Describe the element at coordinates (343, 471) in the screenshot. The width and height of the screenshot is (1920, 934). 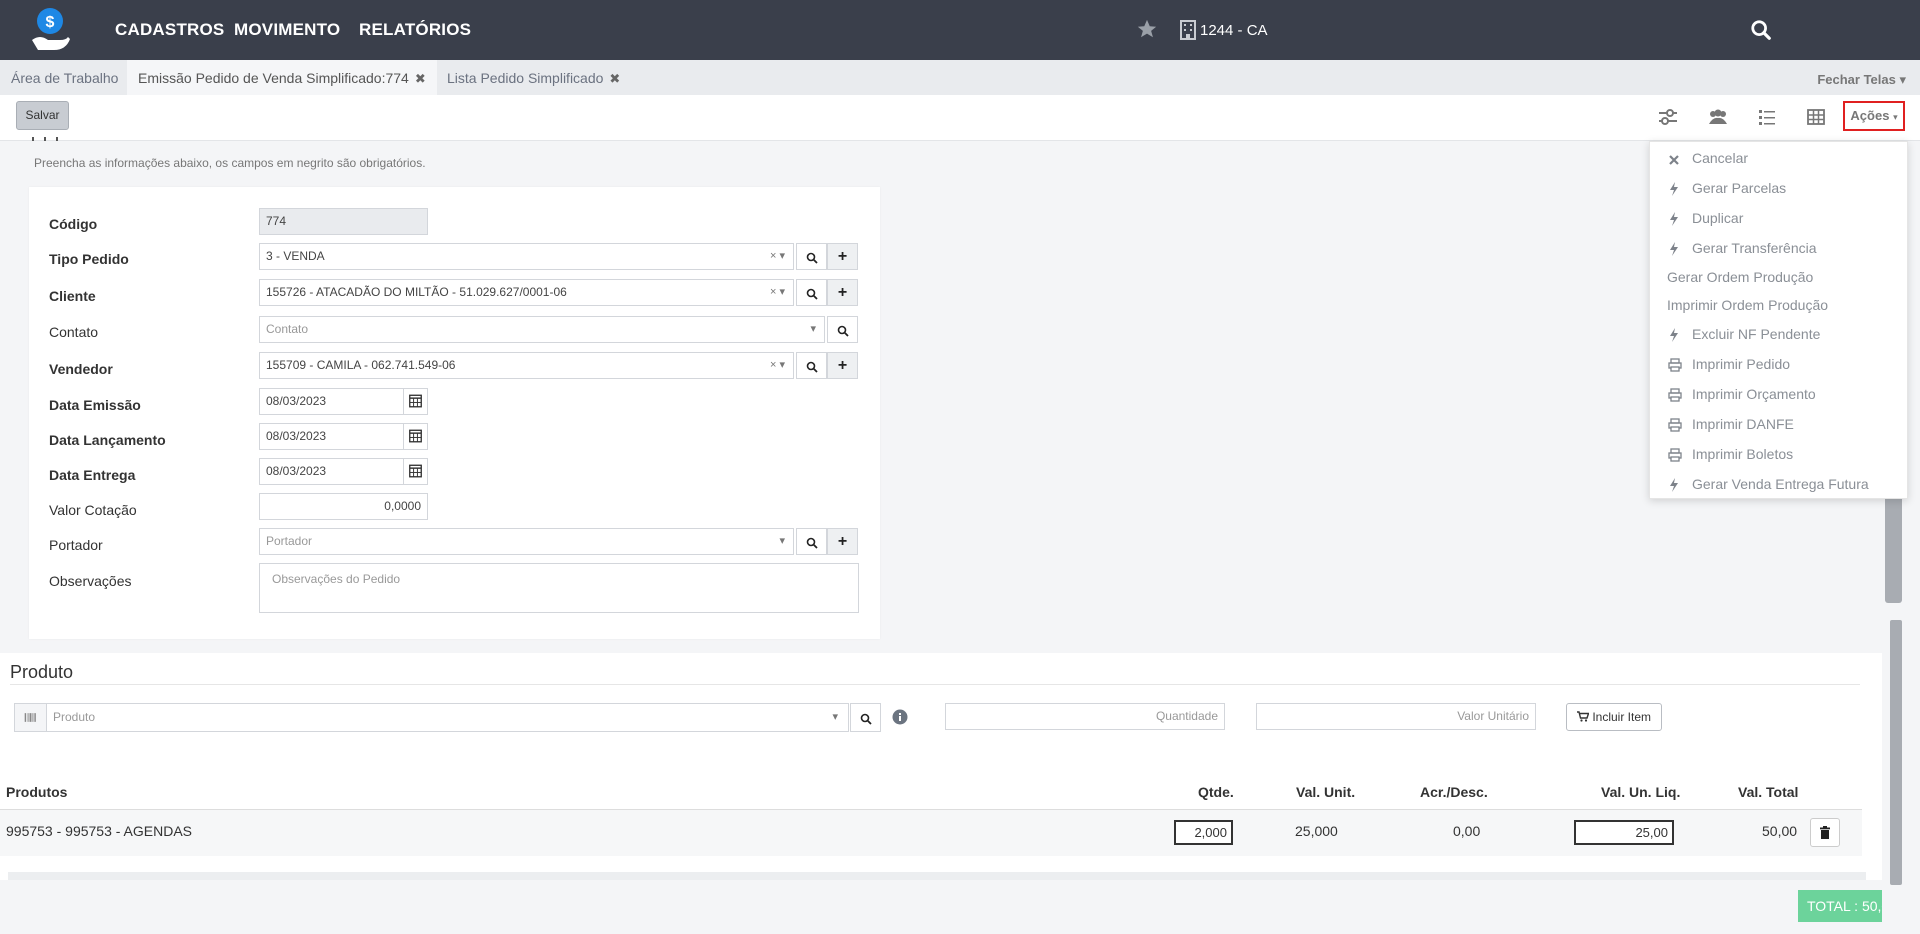
I see `data-entrega-field: 08/03/2023` at that location.